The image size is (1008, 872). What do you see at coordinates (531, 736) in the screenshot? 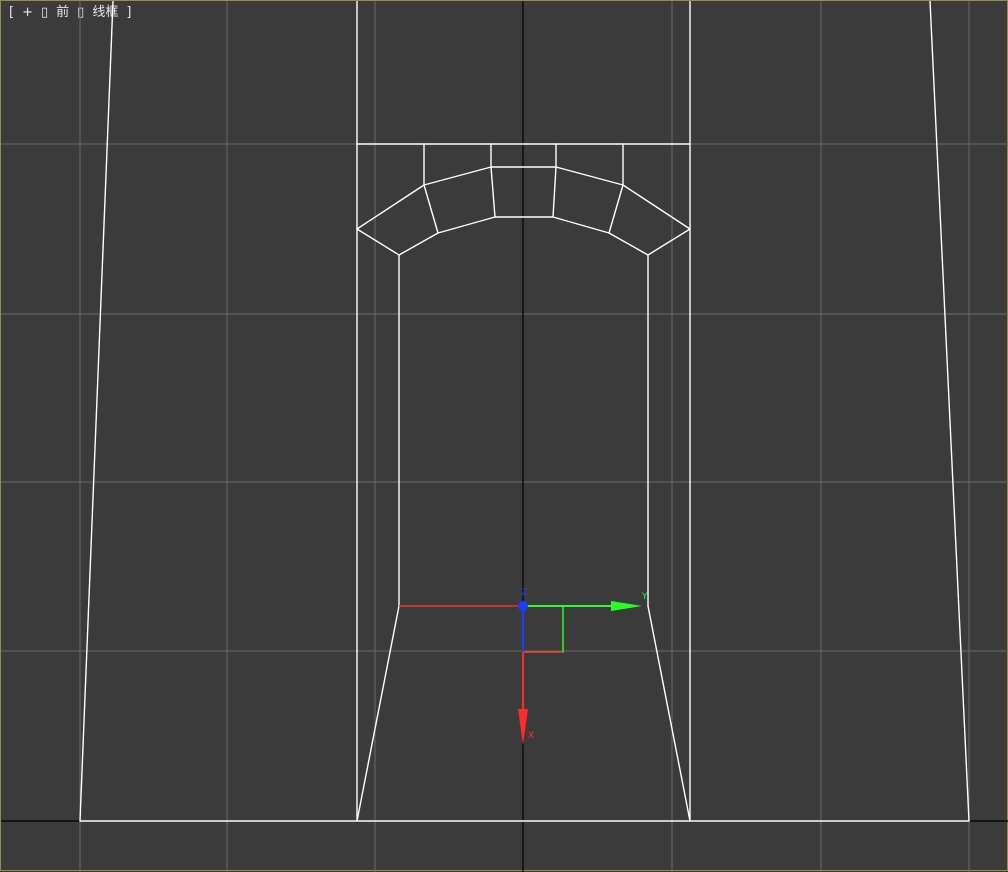
I see `gizmo-axis-x-label: X` at bounding box center [531, 736].